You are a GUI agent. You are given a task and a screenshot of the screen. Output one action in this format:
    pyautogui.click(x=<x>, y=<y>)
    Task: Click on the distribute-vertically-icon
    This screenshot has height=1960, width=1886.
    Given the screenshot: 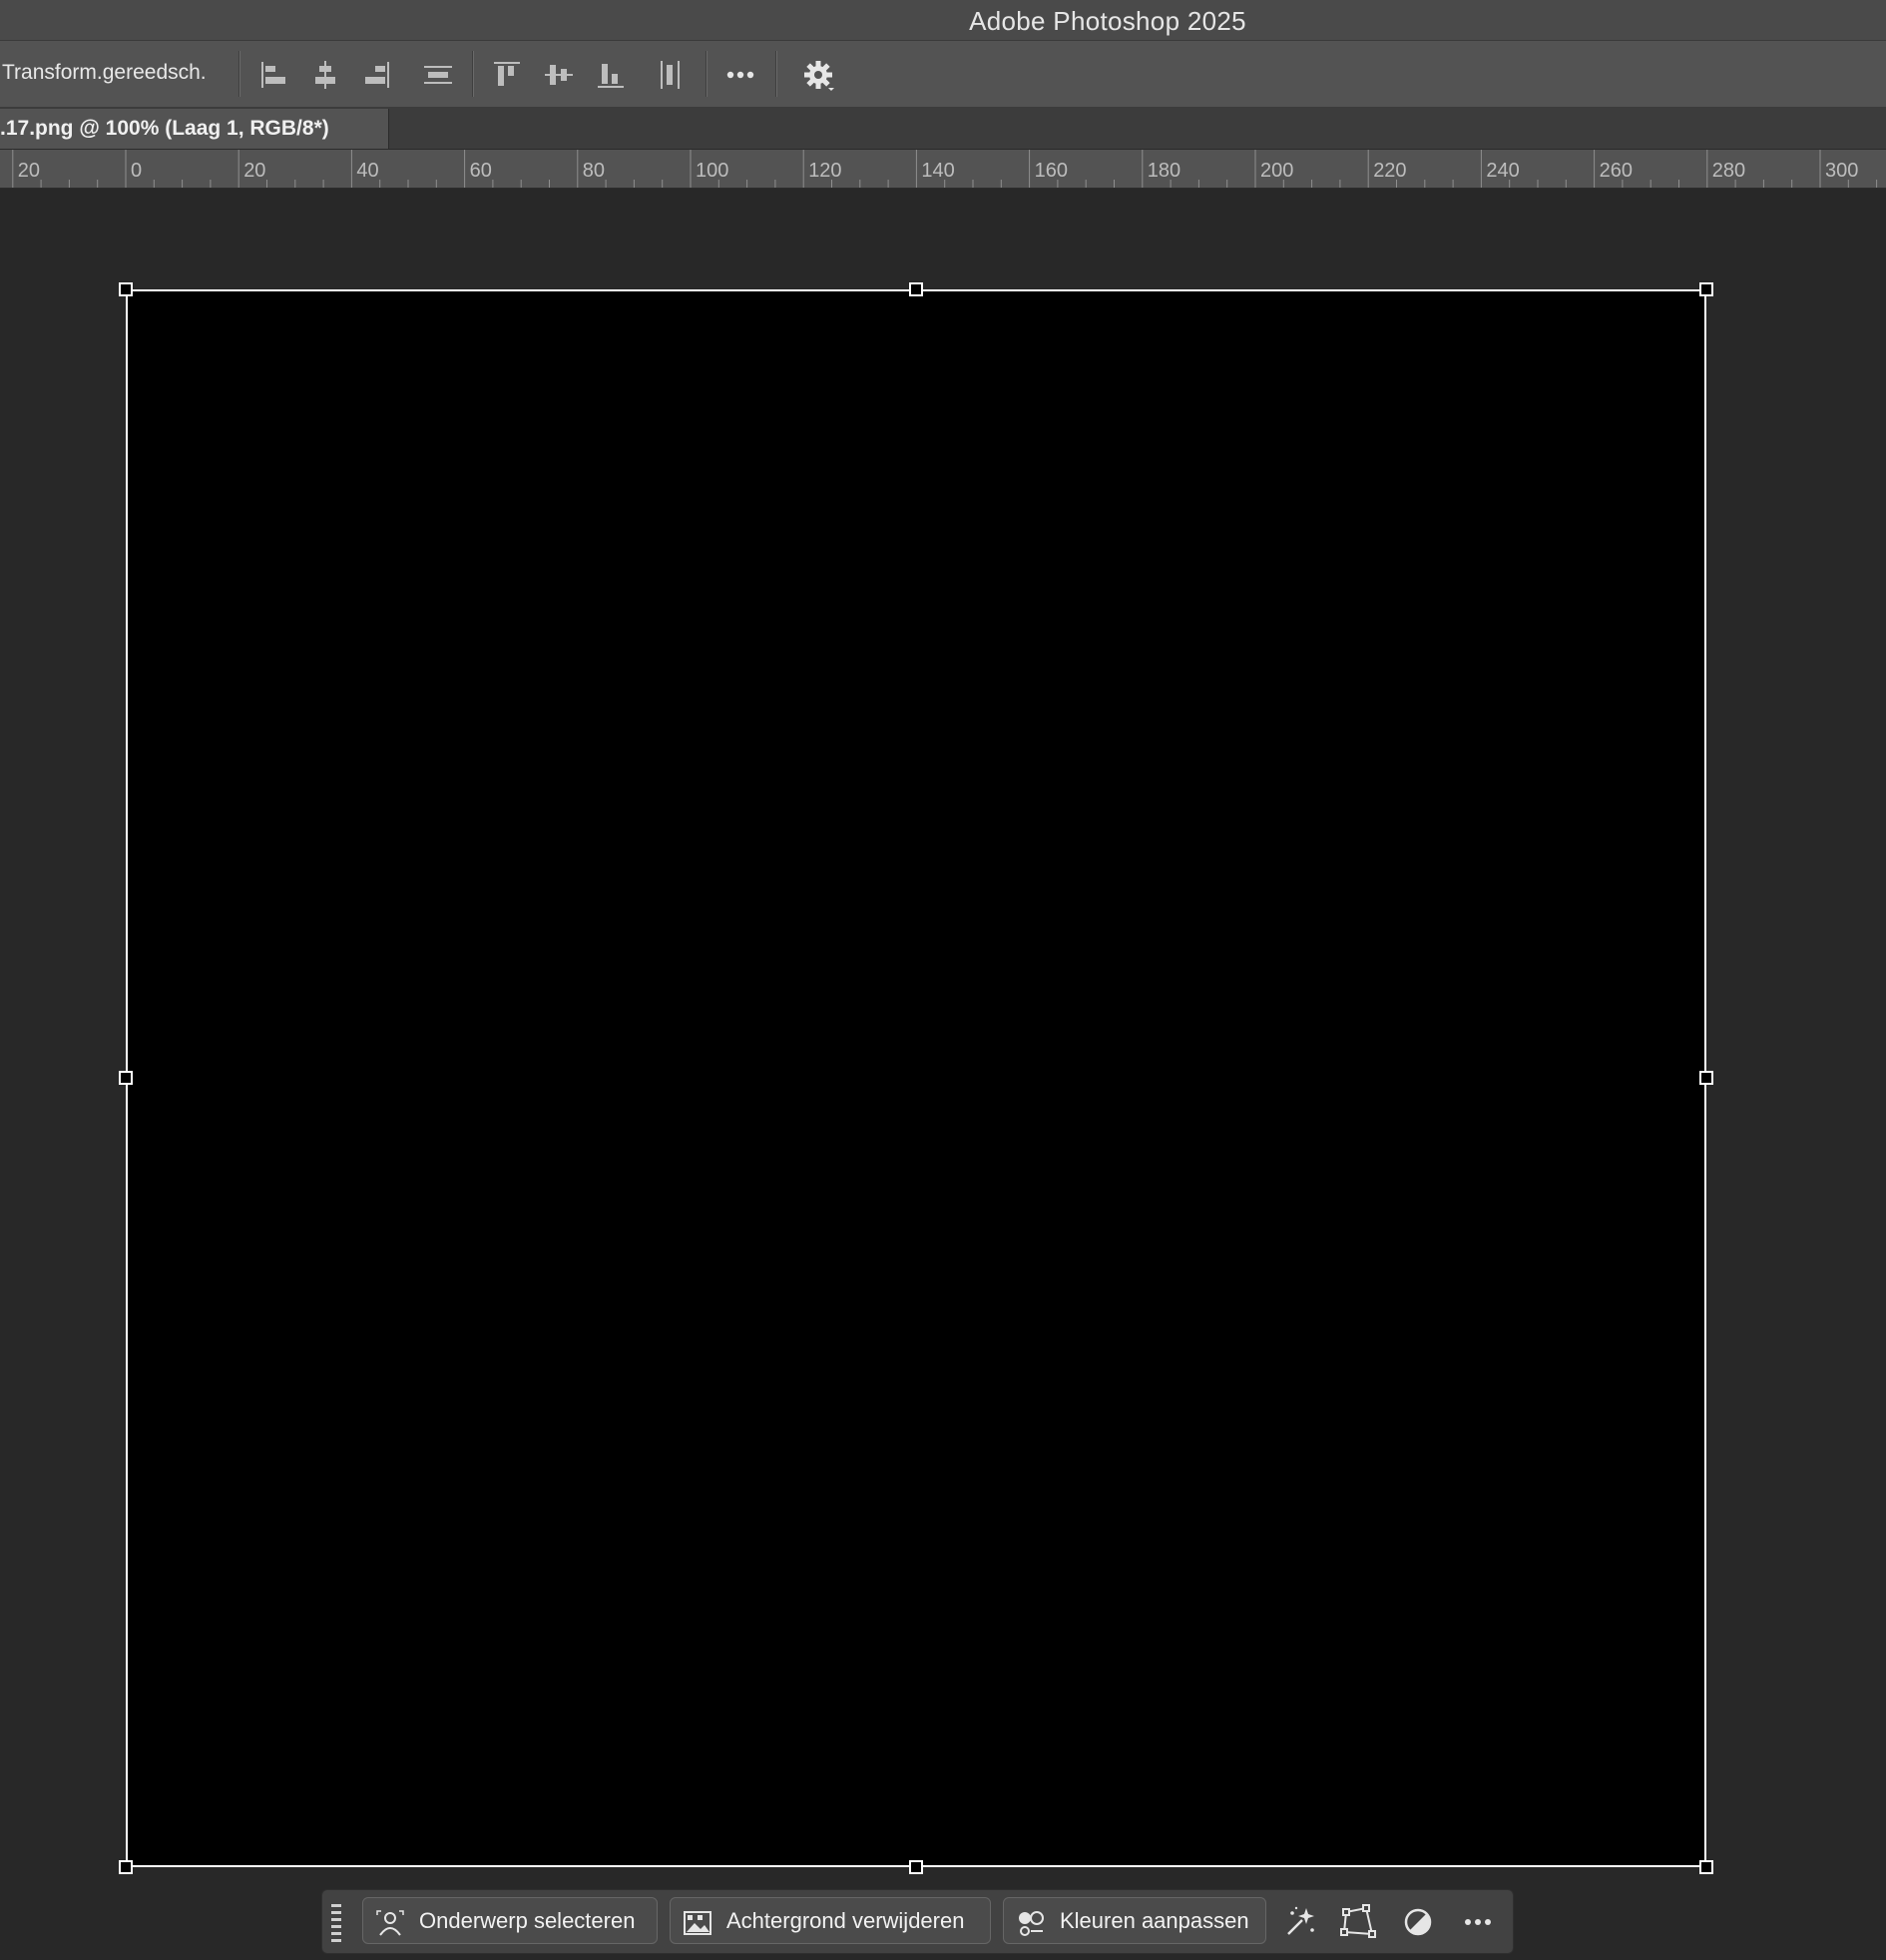 What is the action you would take?
    pyautogui.click(x=671, y=75)
    